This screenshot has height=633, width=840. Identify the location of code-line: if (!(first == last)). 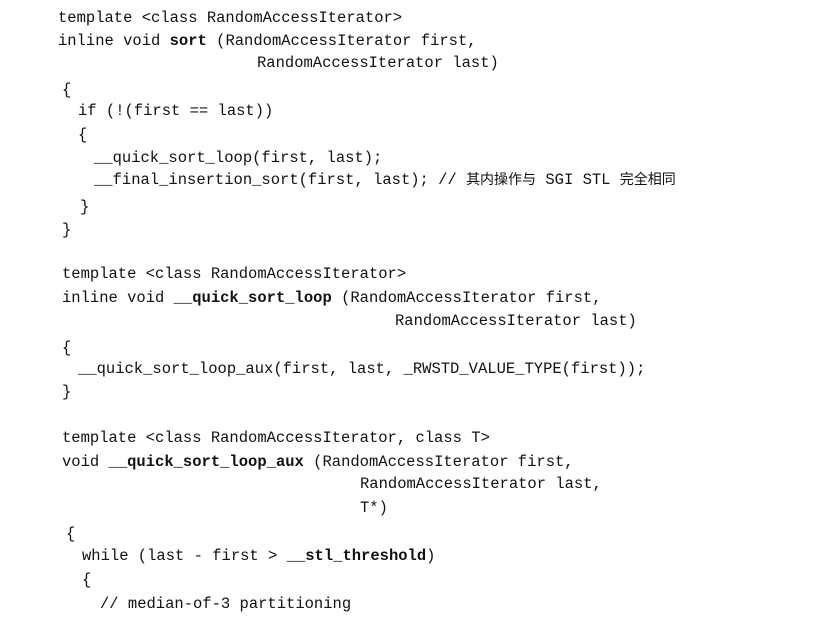
(175, 111).